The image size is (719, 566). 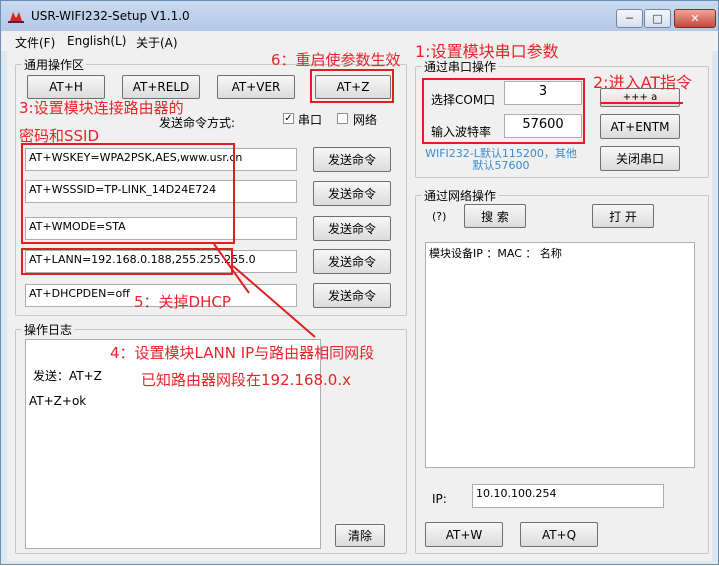 I want to click on annotation-step-5: 5：关掉DHCP, so click(x=182, y=302).